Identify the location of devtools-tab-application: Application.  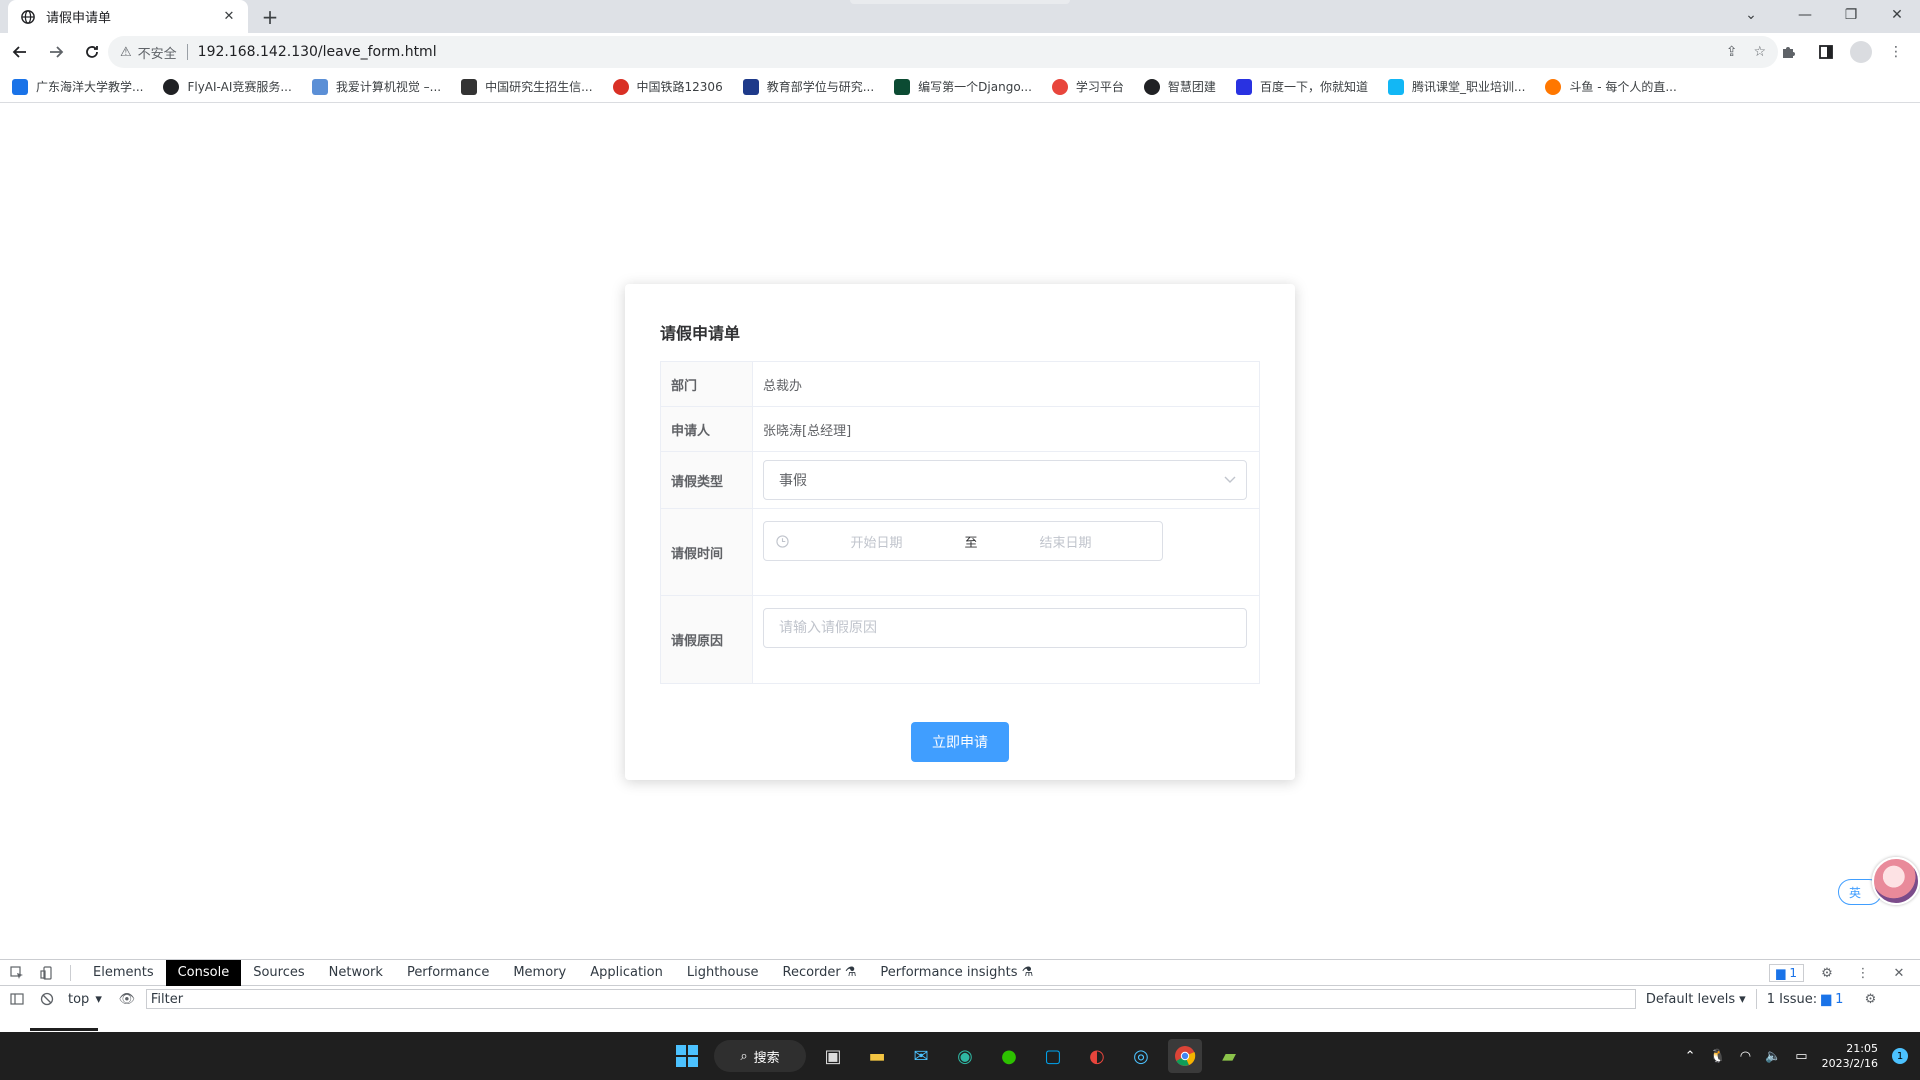
(626, 973).